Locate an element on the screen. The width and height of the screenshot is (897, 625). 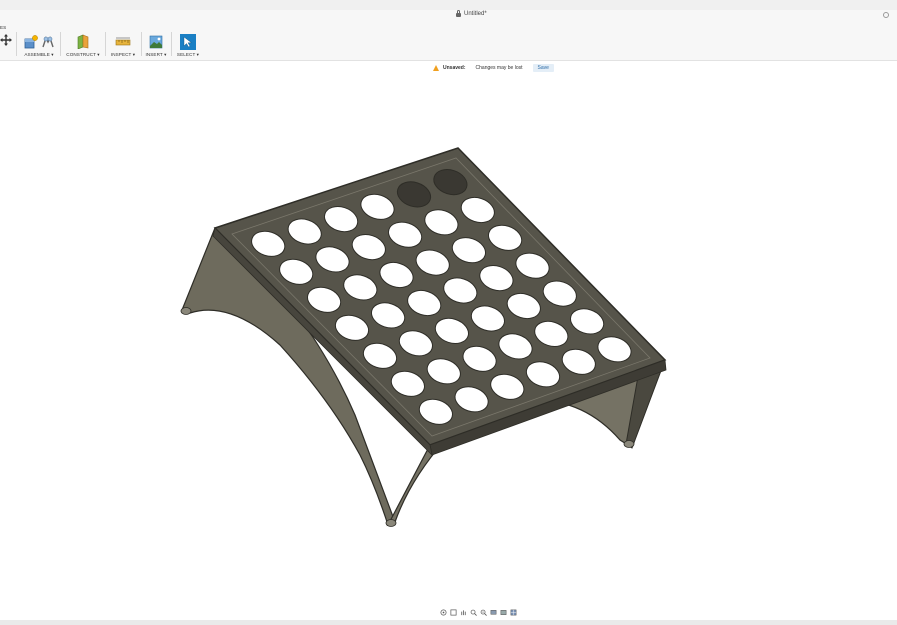
construct-group: CONSTRUCT ▾ is located at coordinates (83, 41).